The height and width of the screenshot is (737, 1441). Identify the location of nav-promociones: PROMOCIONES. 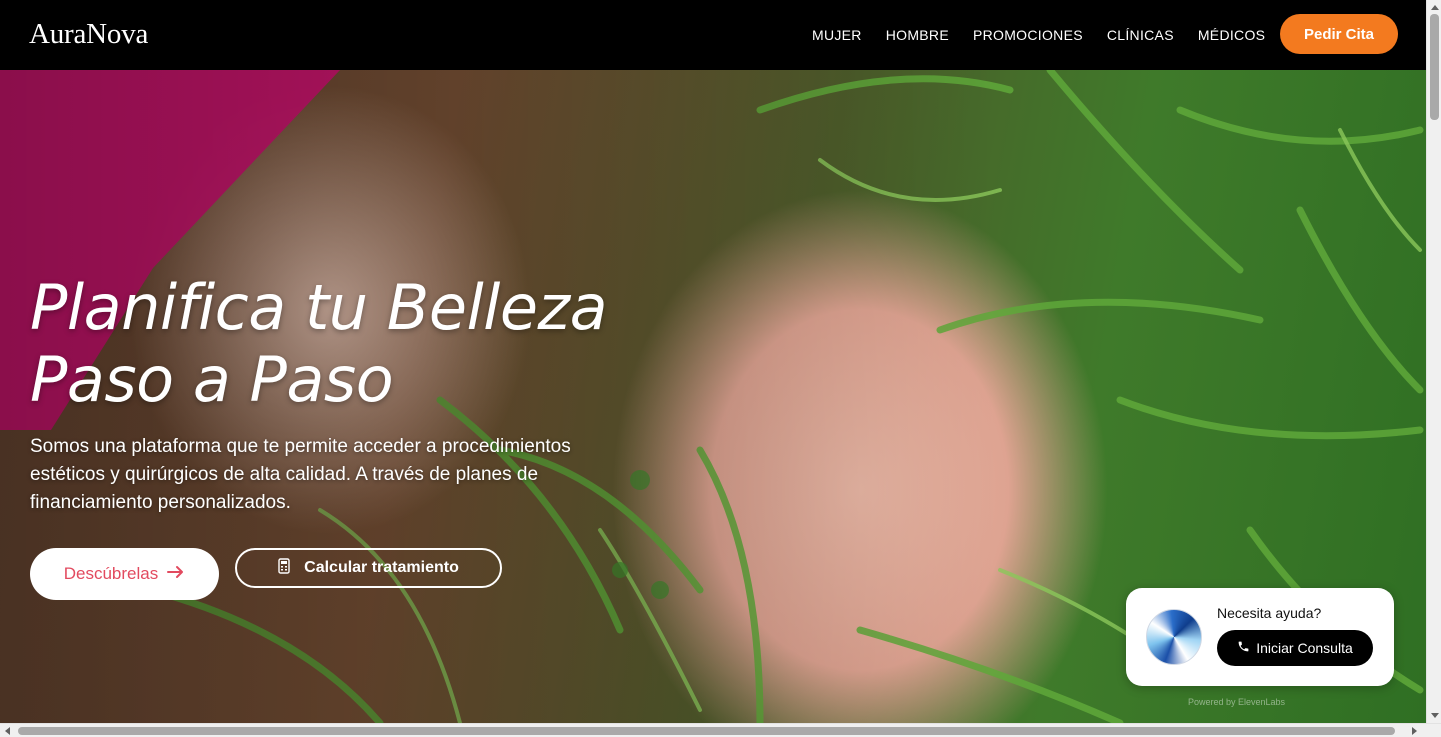
(1028, 35).